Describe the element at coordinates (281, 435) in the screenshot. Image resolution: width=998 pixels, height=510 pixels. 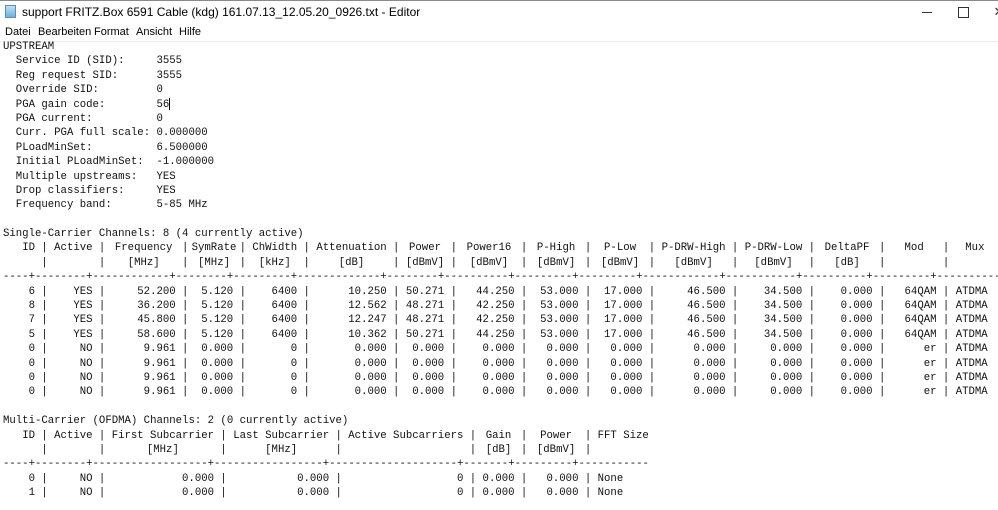
I see `header-cell: Last Subcarrier` at that location.